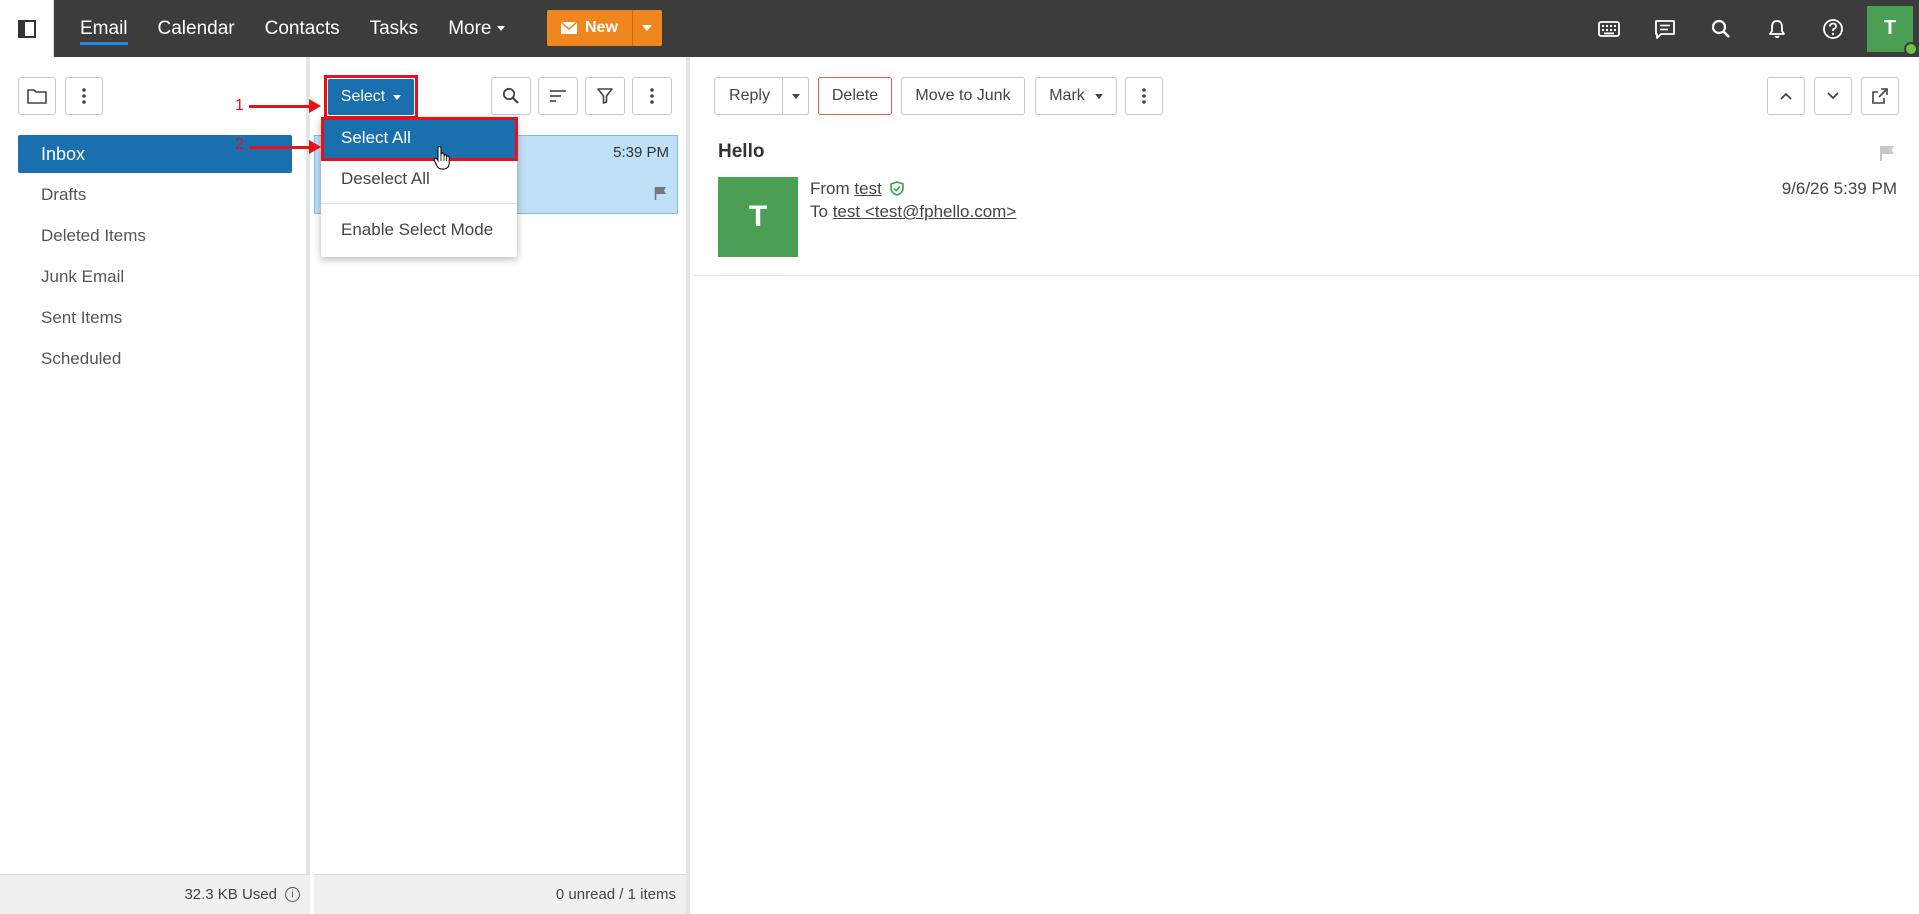 This screenshot has height=914, width=1919. I want to click on menu-divider, so click(419, 203).